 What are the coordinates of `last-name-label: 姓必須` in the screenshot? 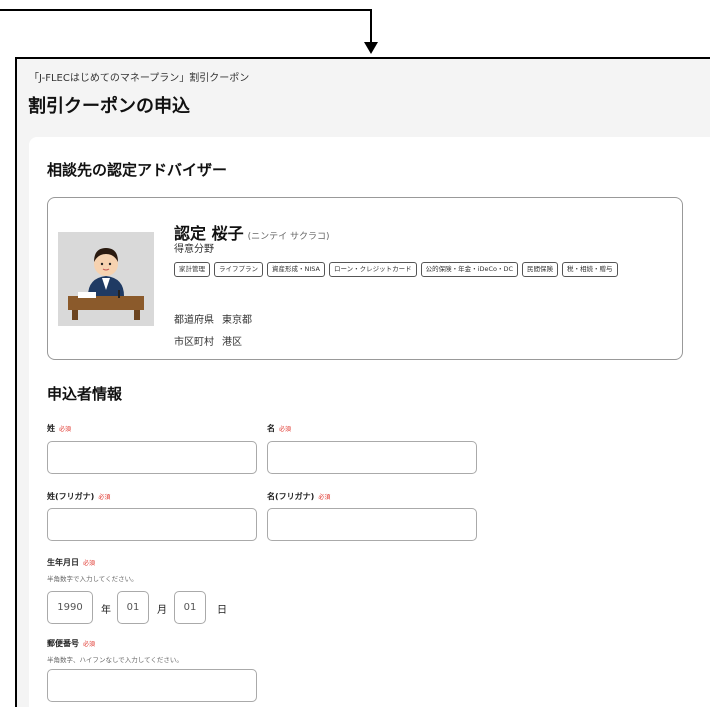 It's located at (59, 428).